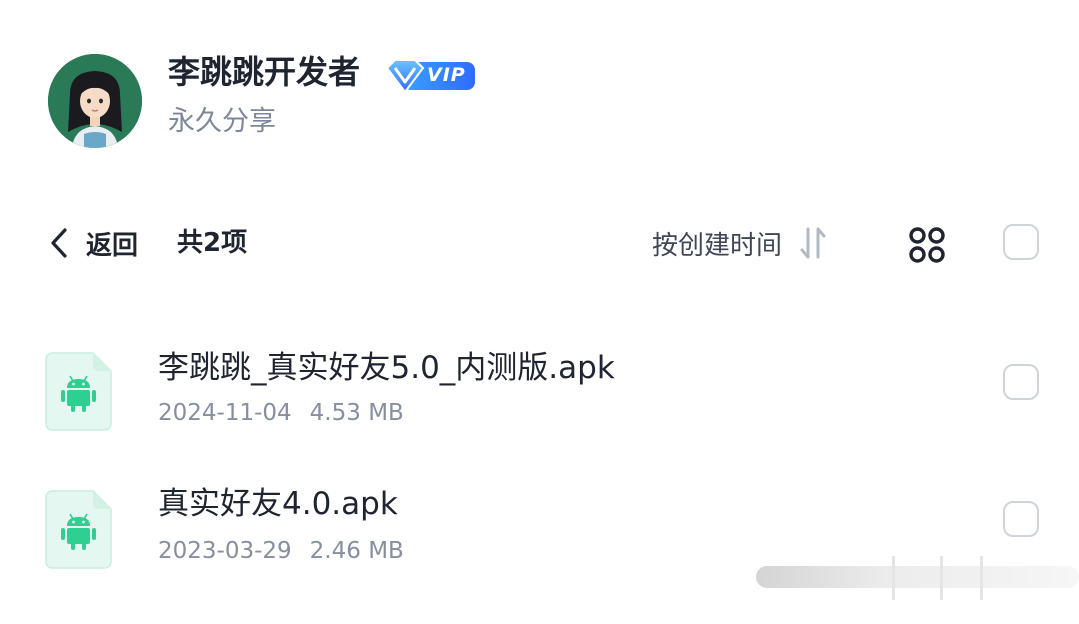 This screenshot has height=624, width=1079. I want to click on file-name: 李跳跳_真实好友5.0_内测版.apk, so click(386, 368).